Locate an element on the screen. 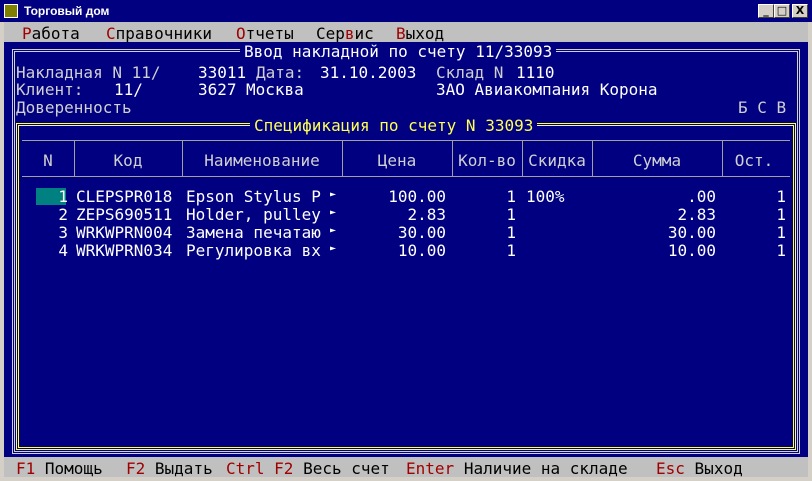  menu-label: Сер is located at coordinates (330, 33).